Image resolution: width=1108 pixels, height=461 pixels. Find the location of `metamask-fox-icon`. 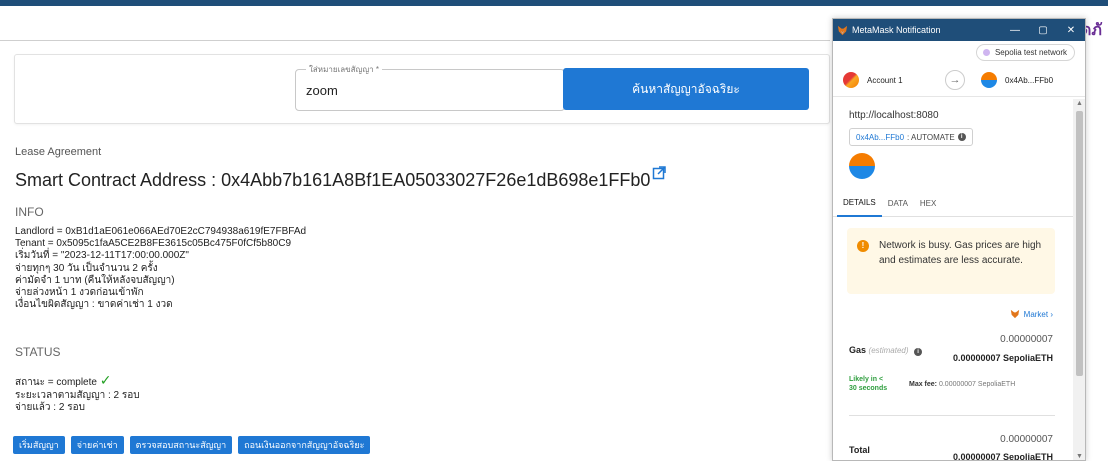

metamask-fox-icon is located at coordinates (842, 30).